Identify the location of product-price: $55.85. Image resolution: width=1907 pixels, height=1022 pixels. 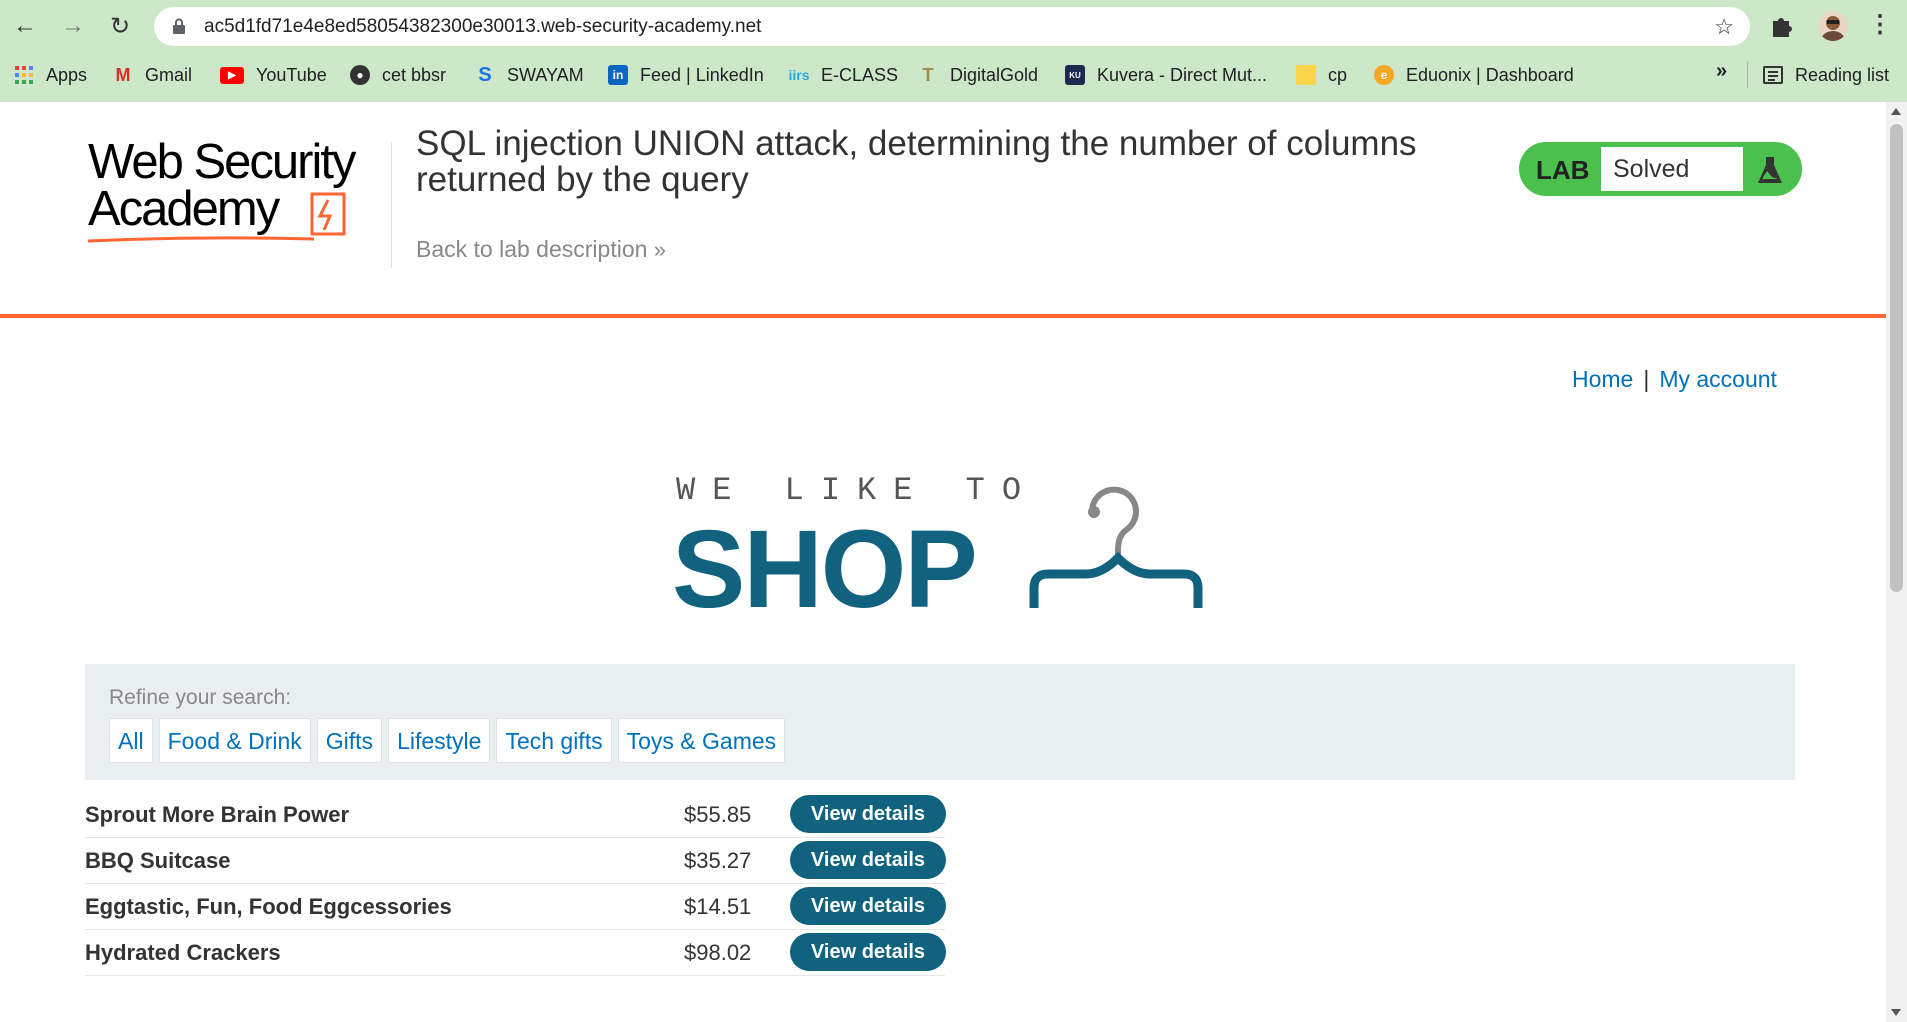
(718, 814).